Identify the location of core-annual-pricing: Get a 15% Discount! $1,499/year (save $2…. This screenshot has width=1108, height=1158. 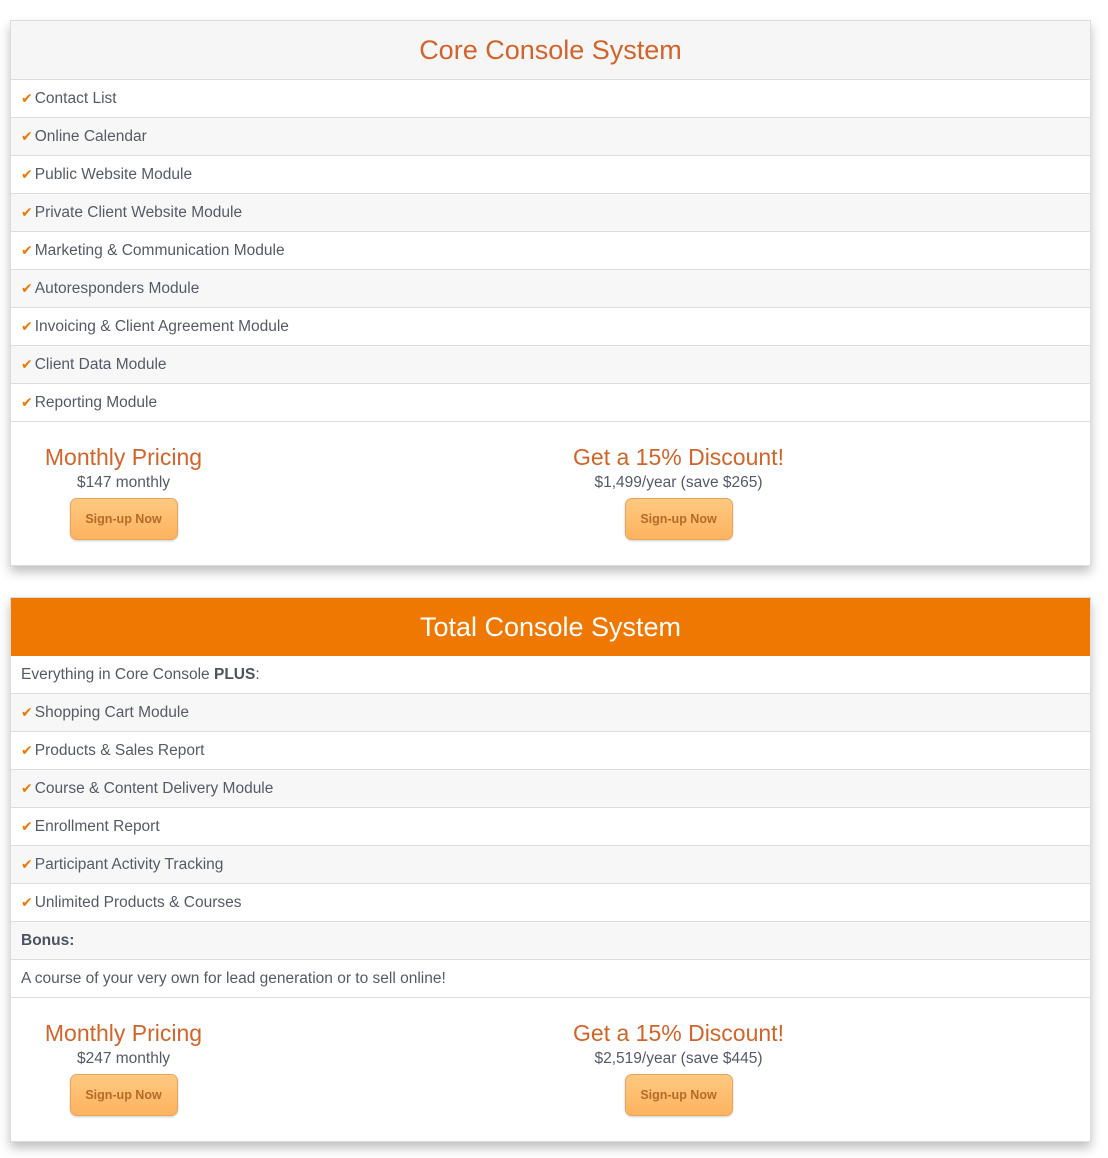
(678, 491).